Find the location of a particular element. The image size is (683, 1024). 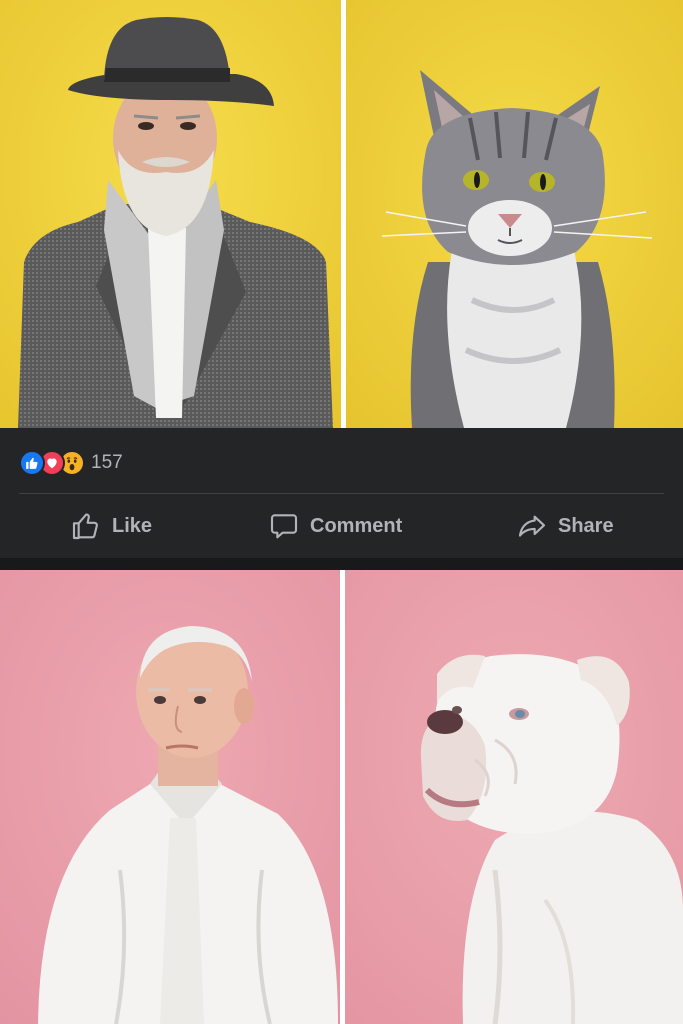

share-label: Share is located at coordinates (586, 525).